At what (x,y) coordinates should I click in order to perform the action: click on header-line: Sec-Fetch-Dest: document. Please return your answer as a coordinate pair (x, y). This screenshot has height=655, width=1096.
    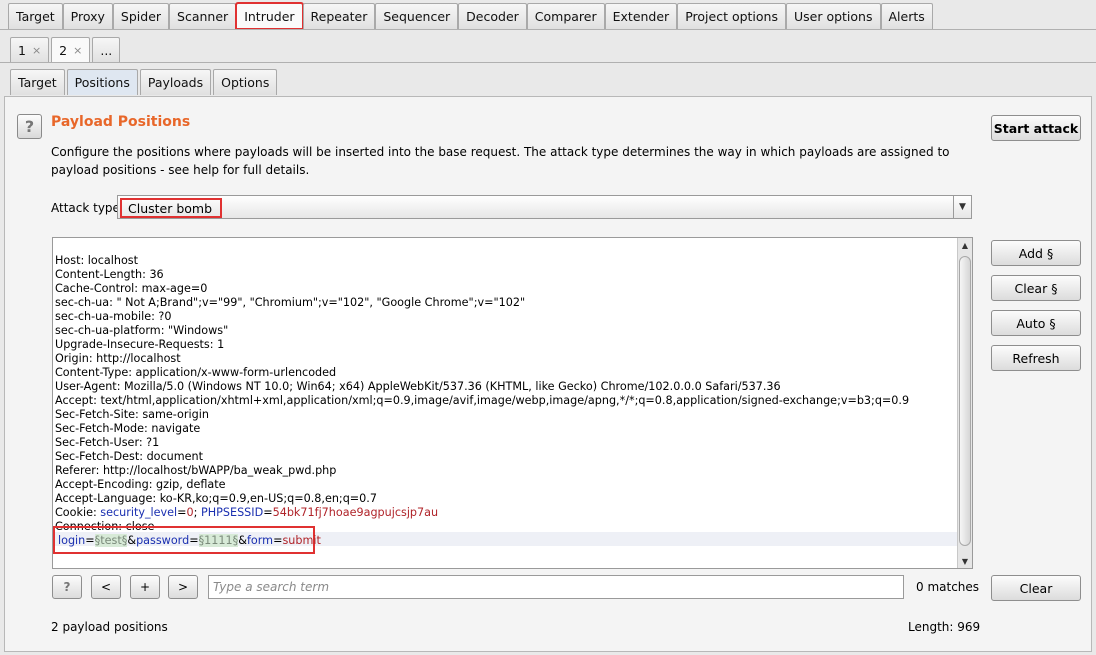
    Looking at the image, I should click on (129, 456).